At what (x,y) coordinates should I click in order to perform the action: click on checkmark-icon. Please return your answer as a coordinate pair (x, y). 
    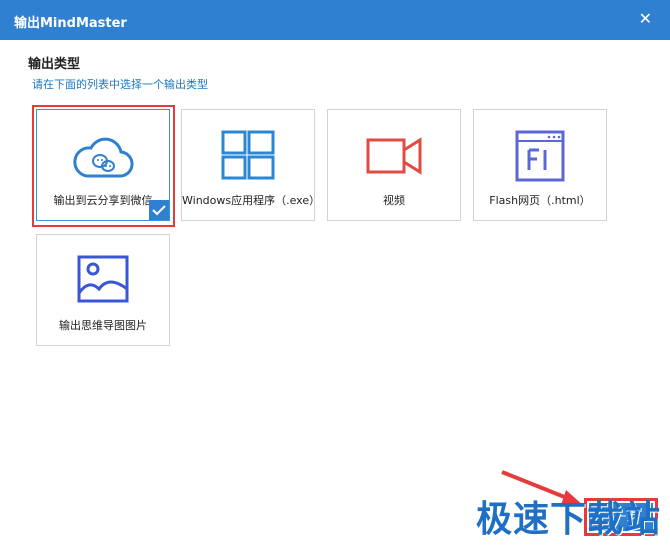
    Looking at the image, I should click on (159, 210).